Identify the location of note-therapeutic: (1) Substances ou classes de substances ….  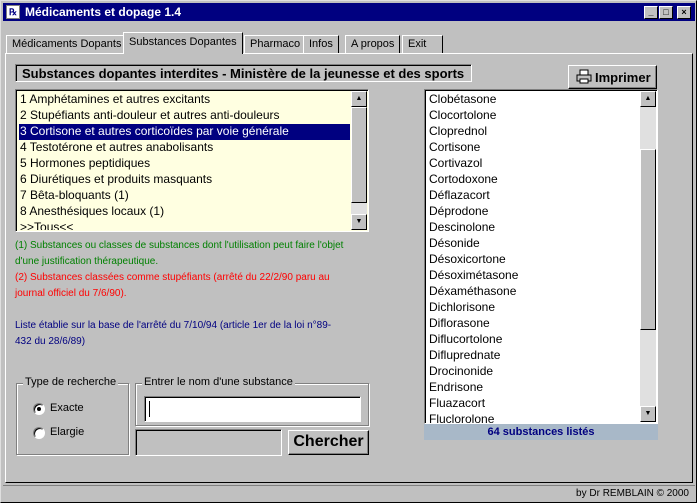
(179, 253).